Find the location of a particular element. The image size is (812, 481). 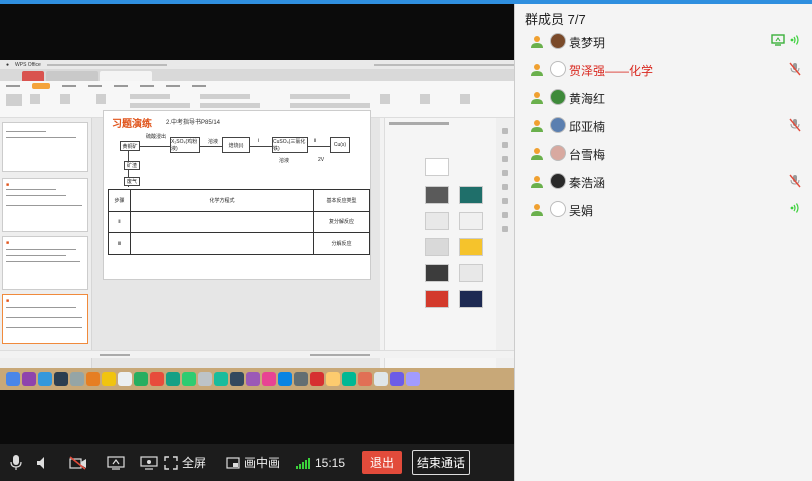

fullscreen-button: 全屏 is located at coordinates (195, 462).